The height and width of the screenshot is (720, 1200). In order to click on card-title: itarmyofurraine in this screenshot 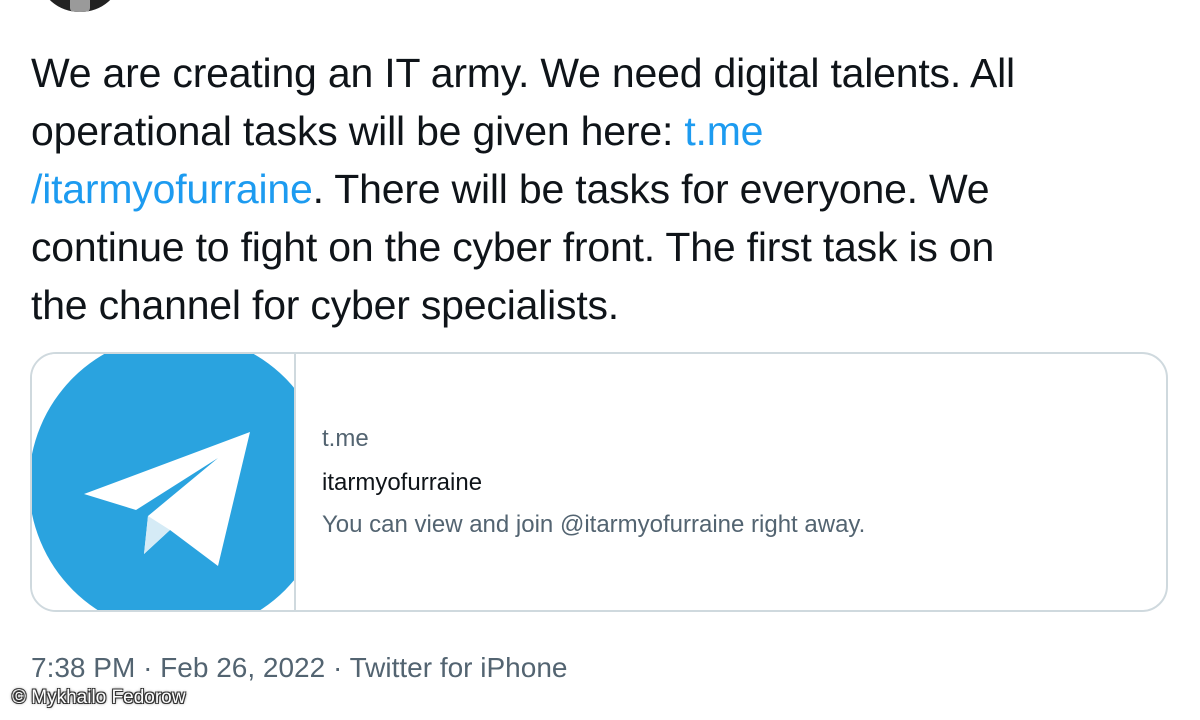, I will do `click(402, 482)`.